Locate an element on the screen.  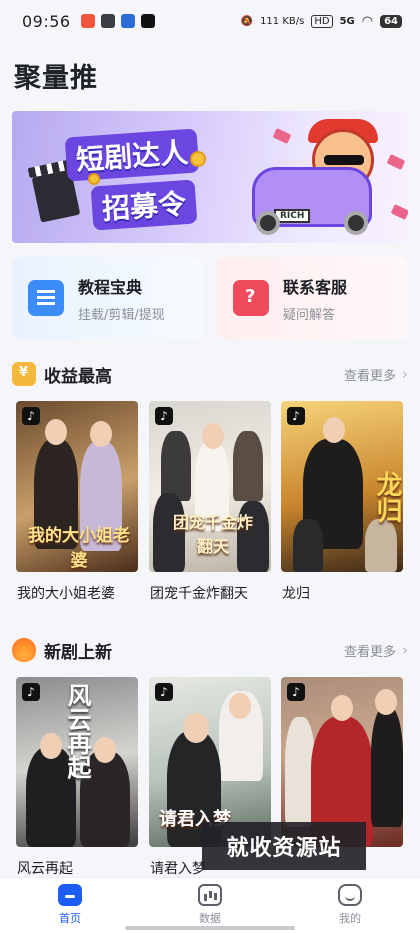
drama-caption: 风云再起 is located at coordinates (45, 869).